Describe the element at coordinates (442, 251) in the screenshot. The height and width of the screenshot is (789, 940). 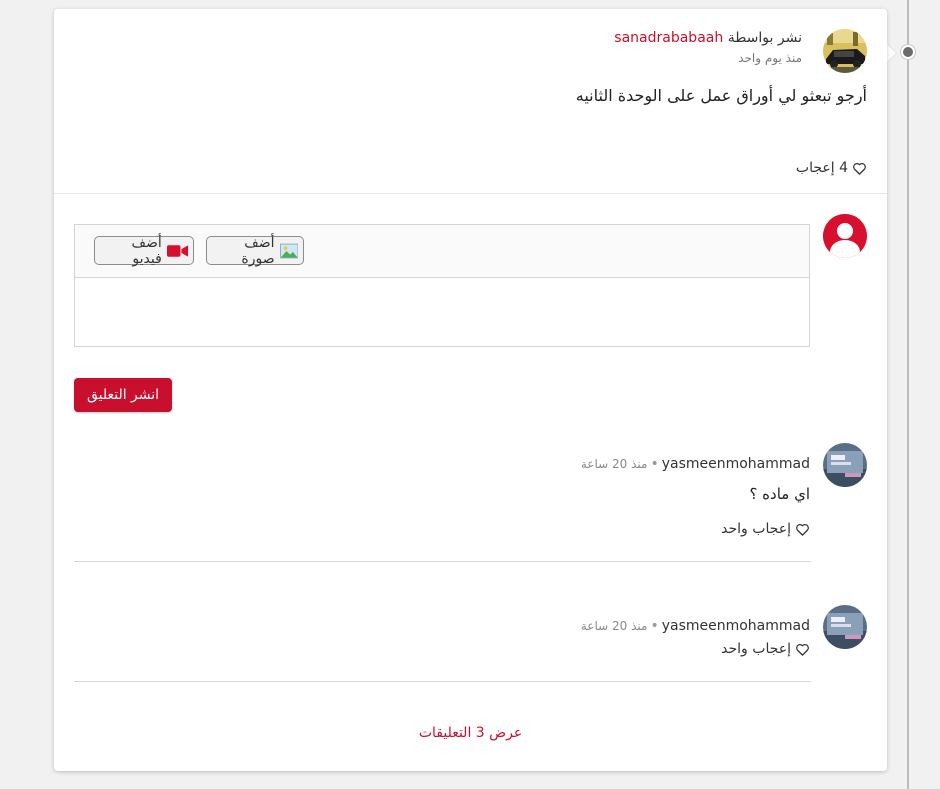
I see `composer-toolbar: أضف صورة أضف فيديو` at that location.